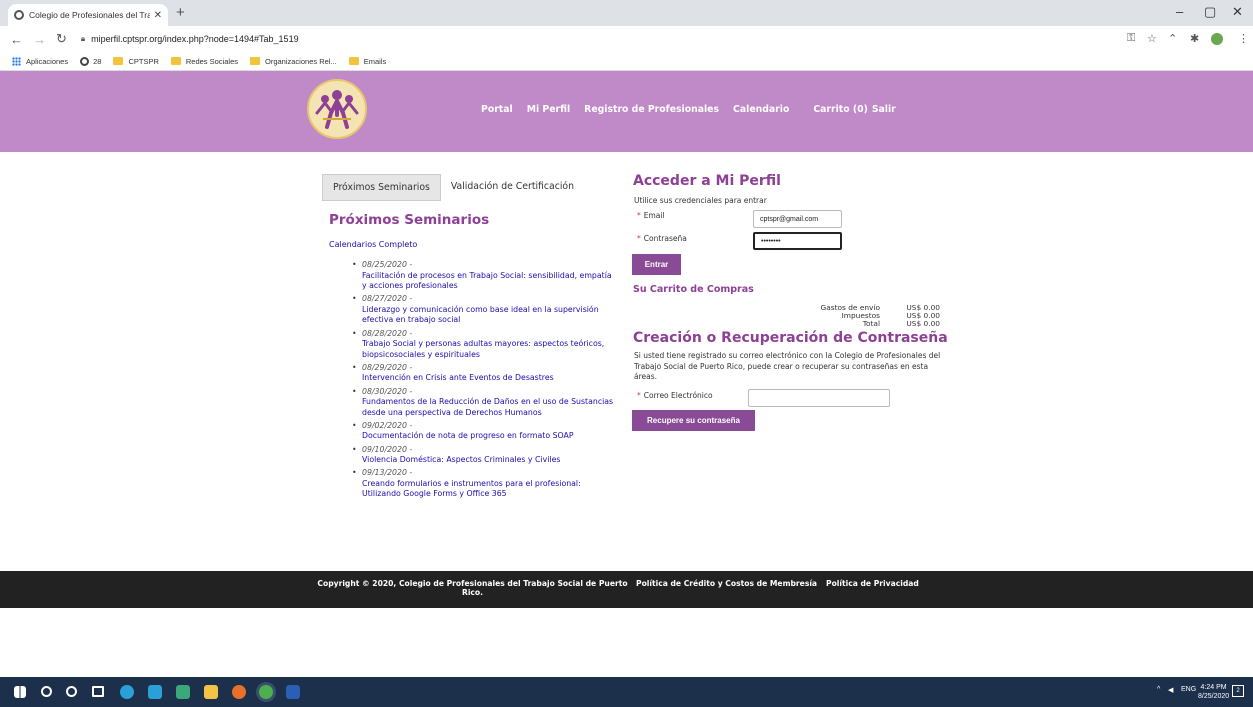 The width and height of the screenshot is (1253, 707). I want to click on tab-proximos-seminarios: Próximos Seminarios, so click(381, 187).